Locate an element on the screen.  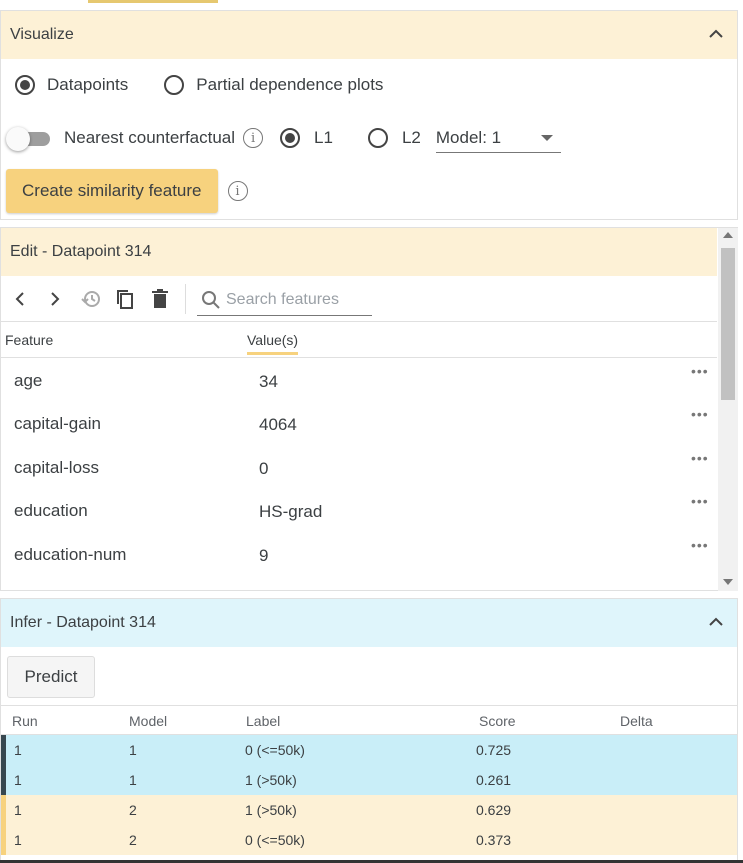
feature-table-header: Feature Value(s) is located at coordinates (359, 340).